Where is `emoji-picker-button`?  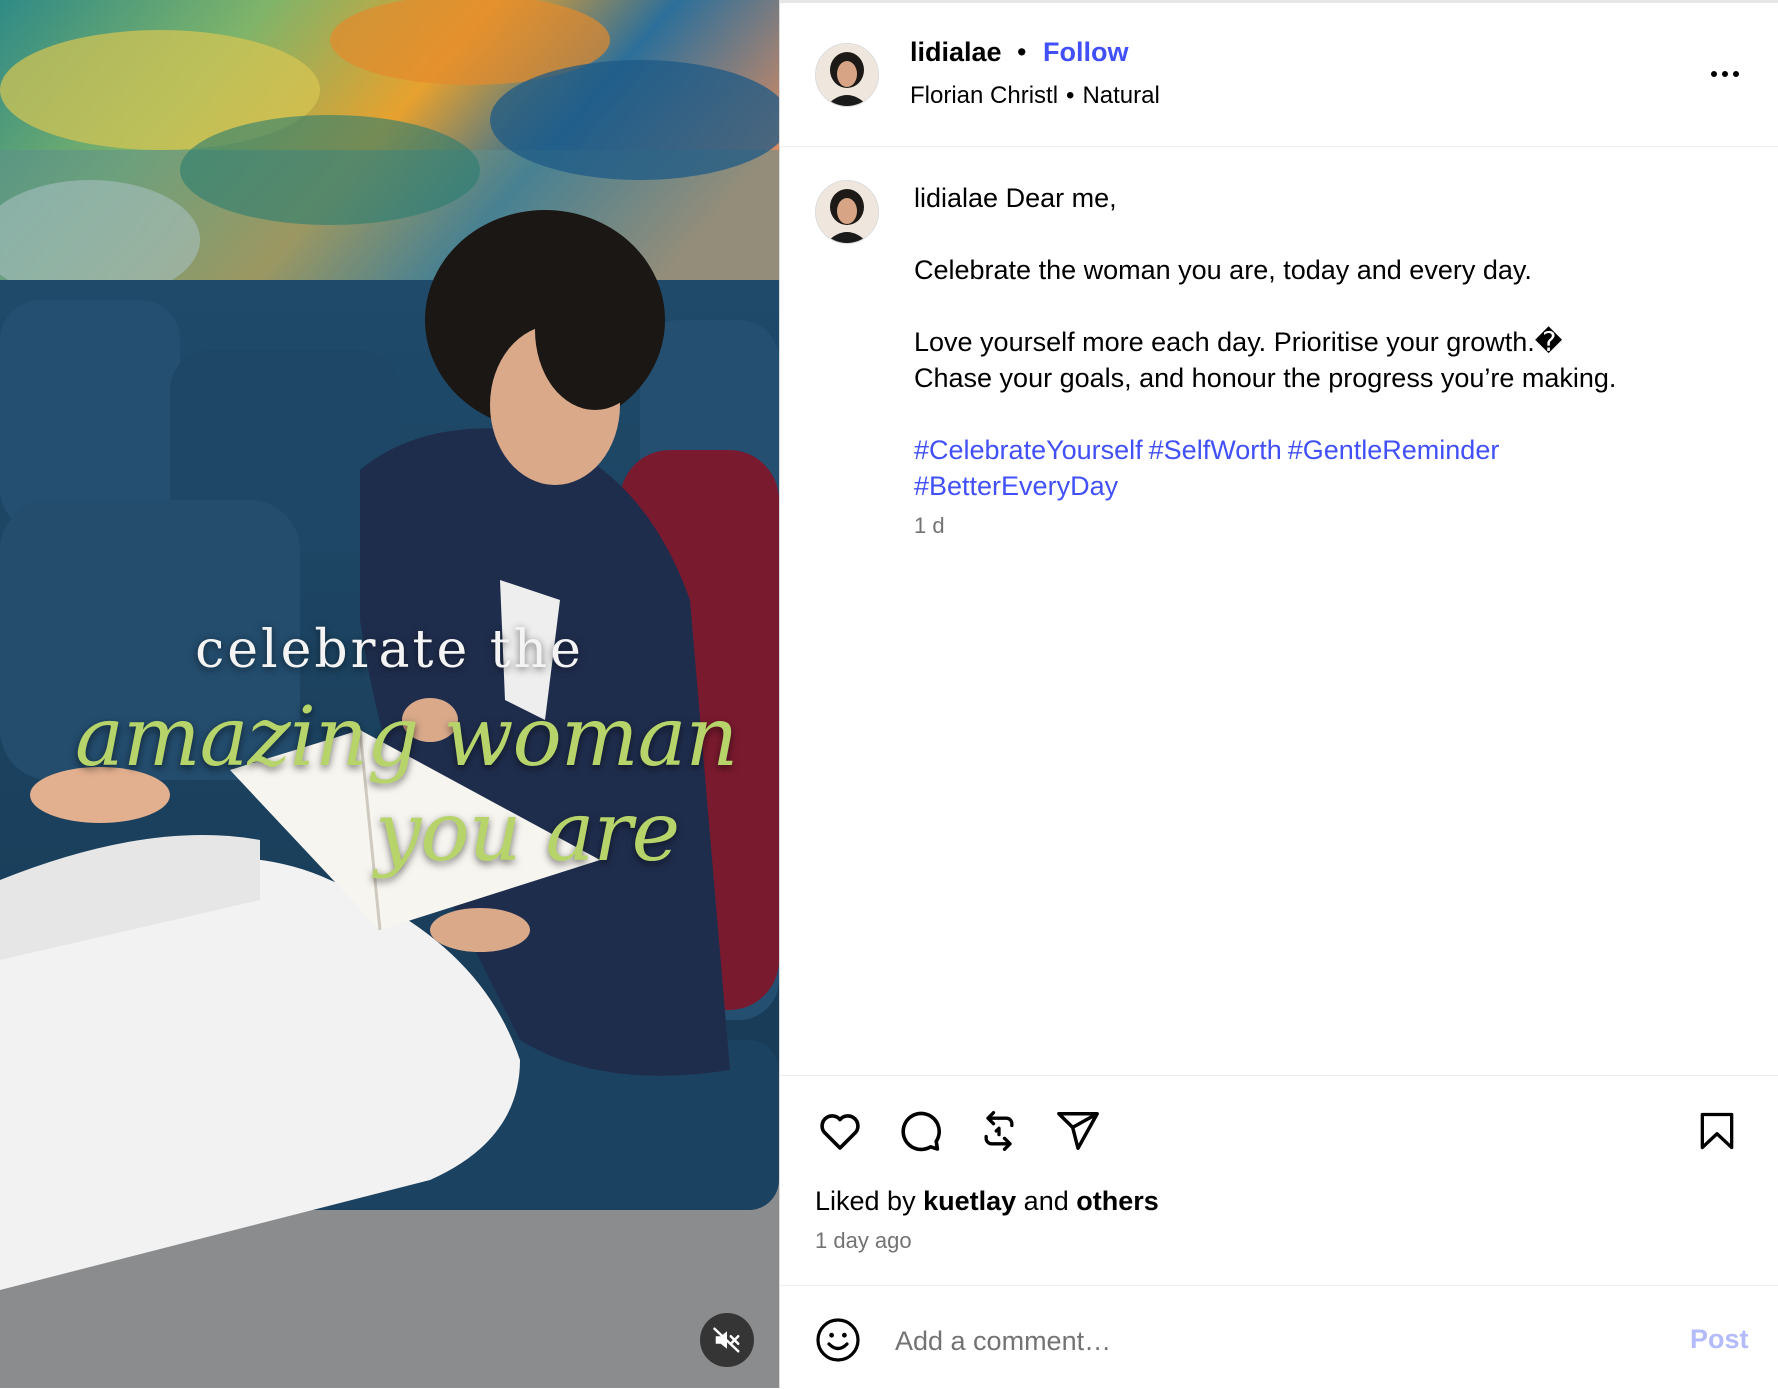 emoji-picker-button is located at coordinates (838, 1340).